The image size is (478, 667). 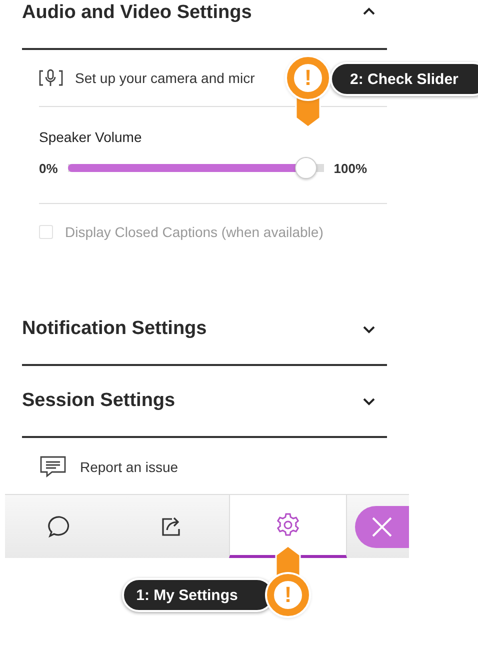 I want to click on callout-label: 2: Check Slider, so click(x=404, y=79).